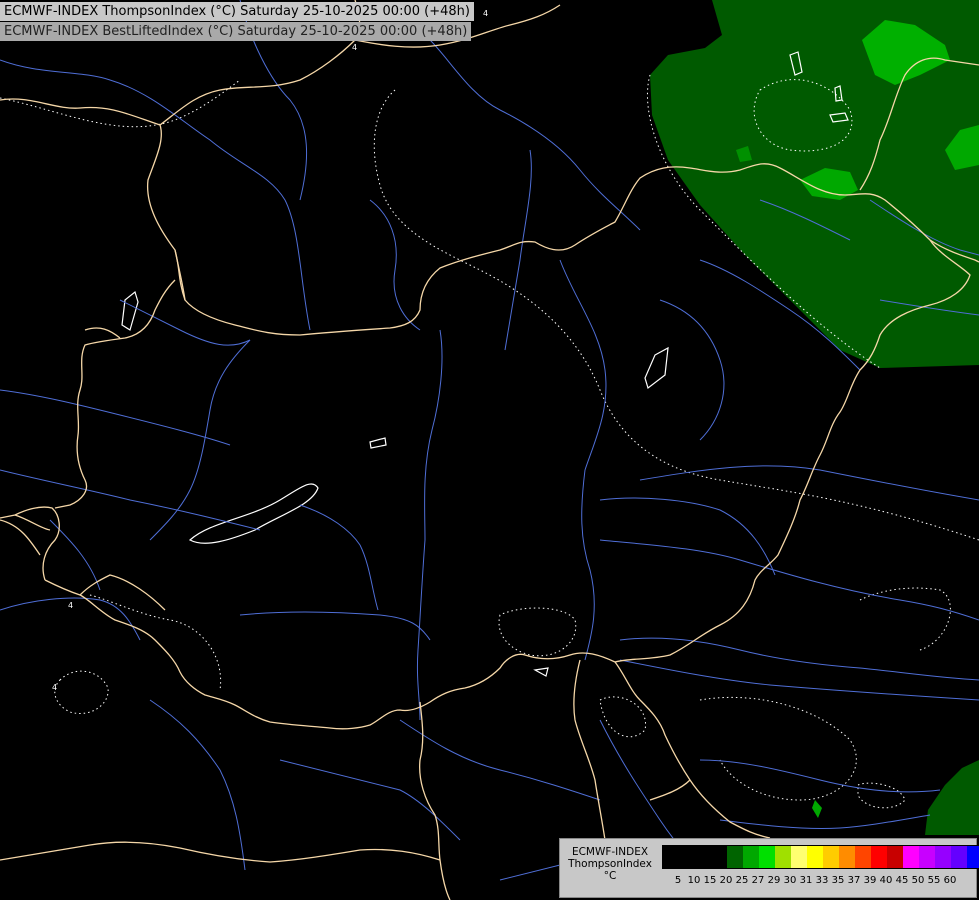  Describe the element at coordinates (870, 880) in the screenshot. I see `legend-tick-label: 39` at that location.